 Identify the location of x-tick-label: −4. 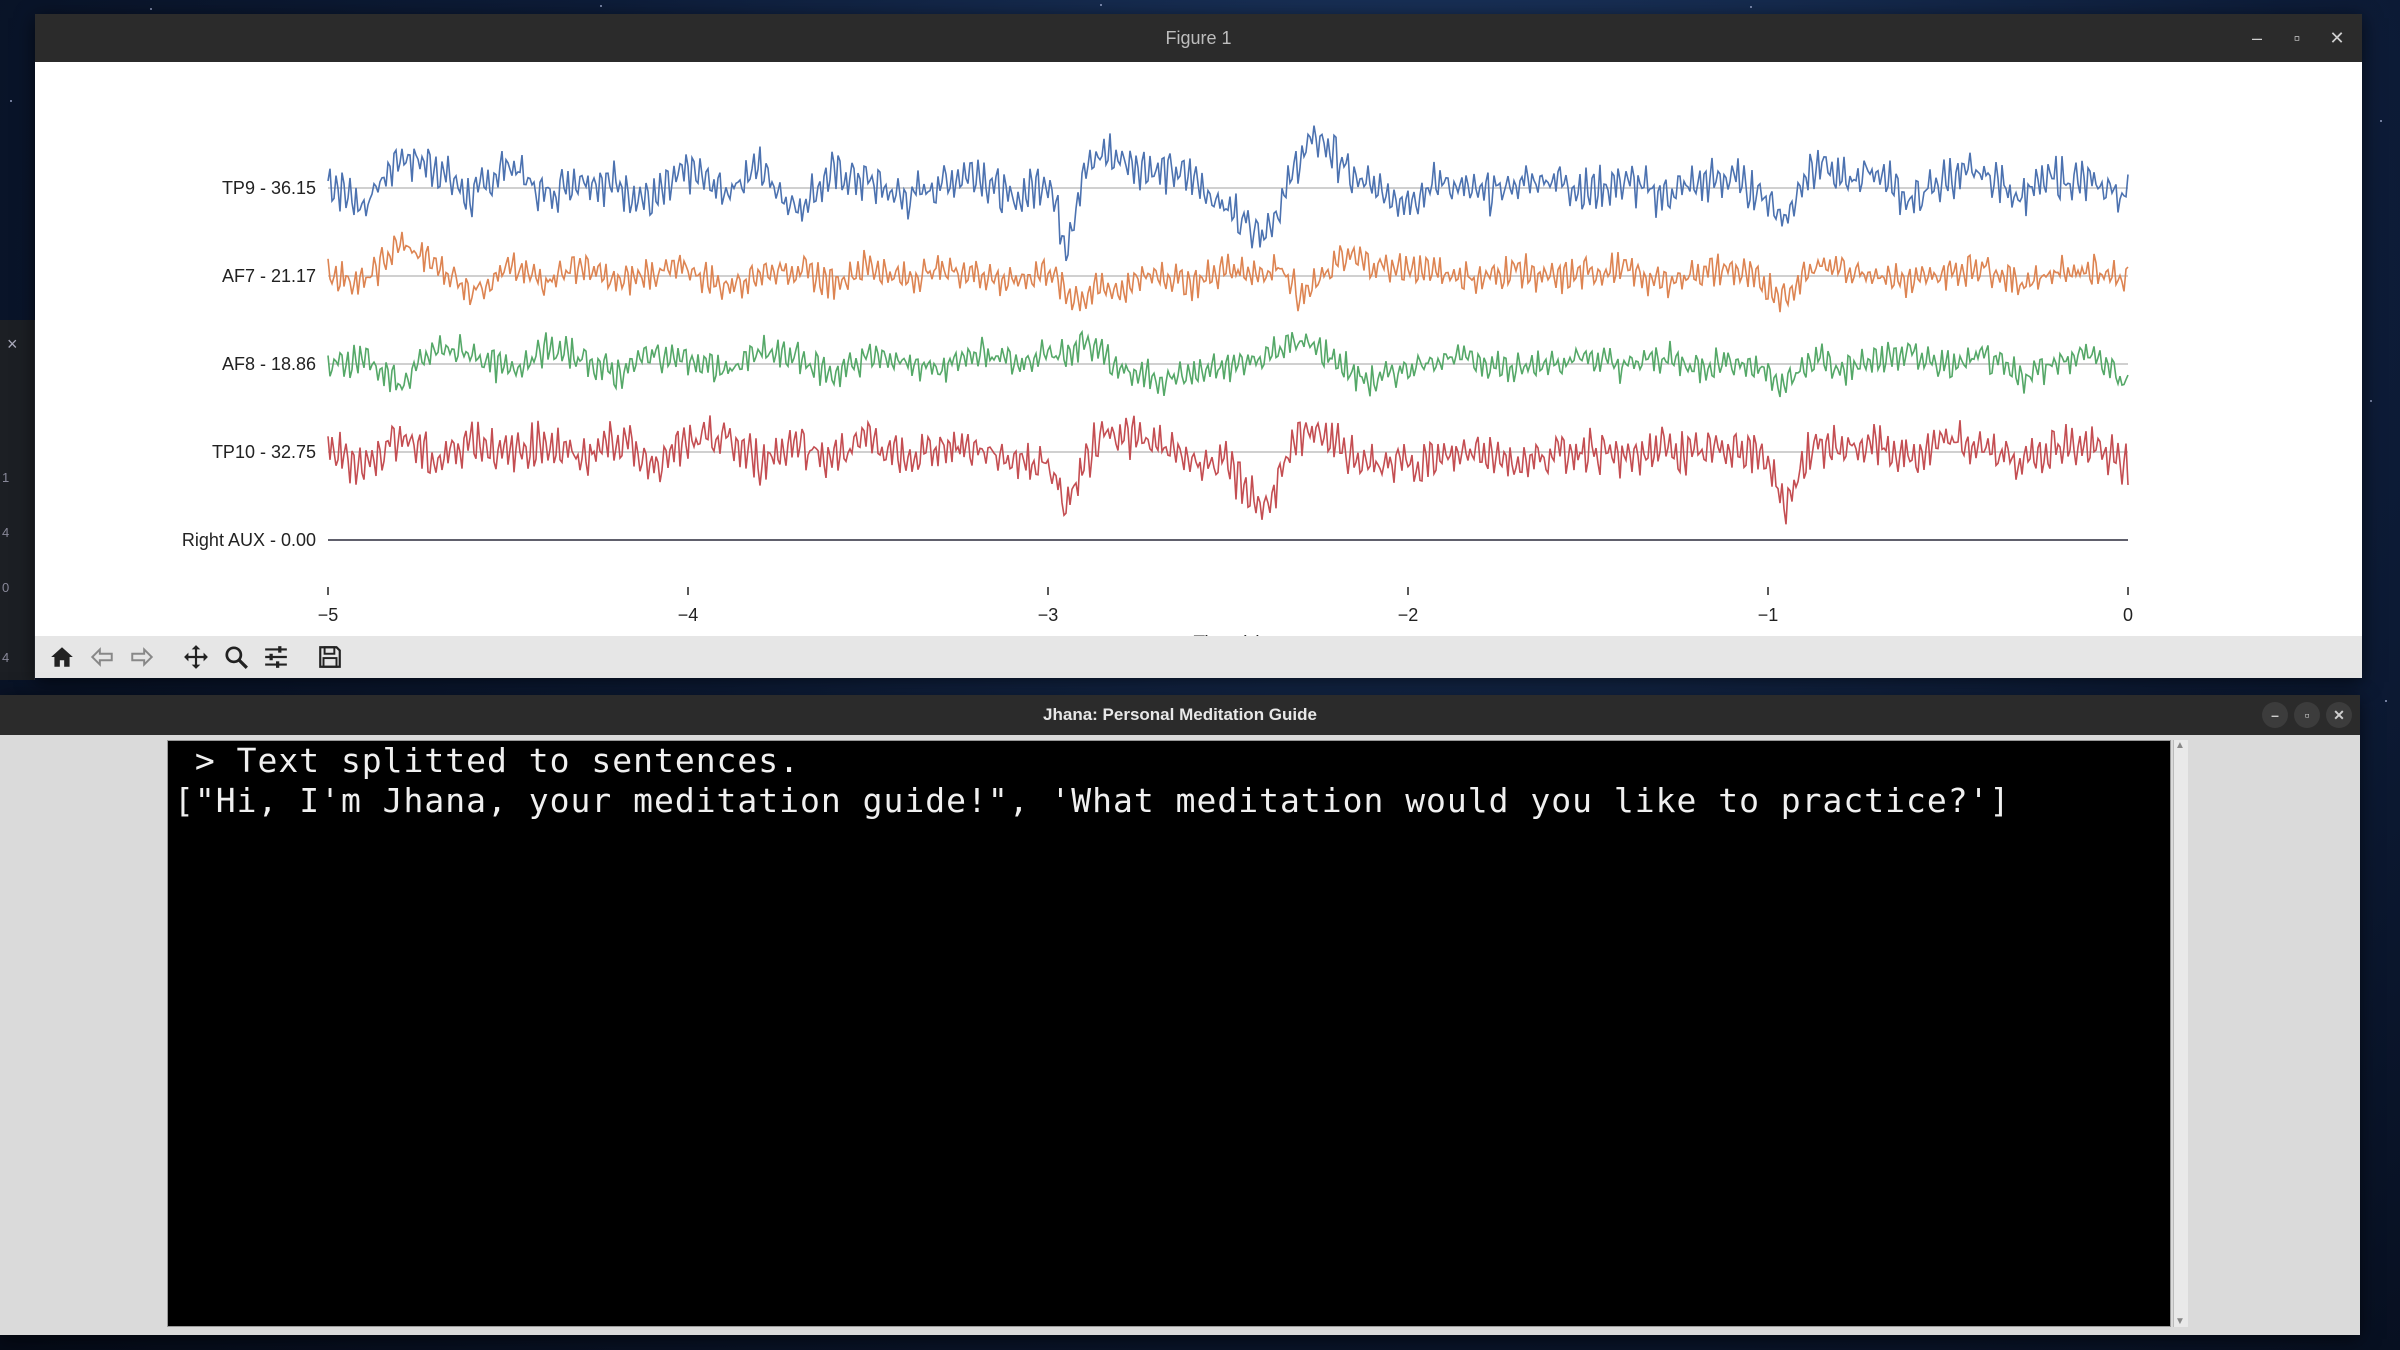
(688, 615).